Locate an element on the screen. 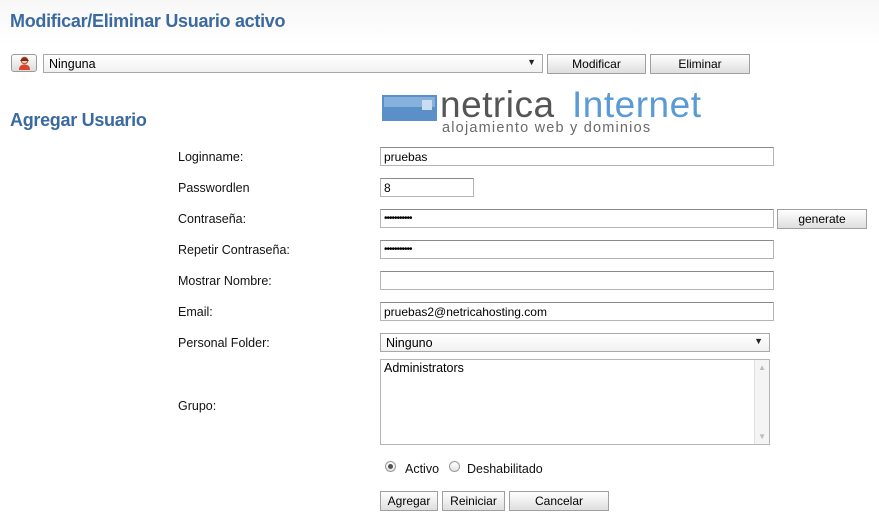 The image size is (879, 522). loginname-label: Loginname: is located at coordinates (211, 157).